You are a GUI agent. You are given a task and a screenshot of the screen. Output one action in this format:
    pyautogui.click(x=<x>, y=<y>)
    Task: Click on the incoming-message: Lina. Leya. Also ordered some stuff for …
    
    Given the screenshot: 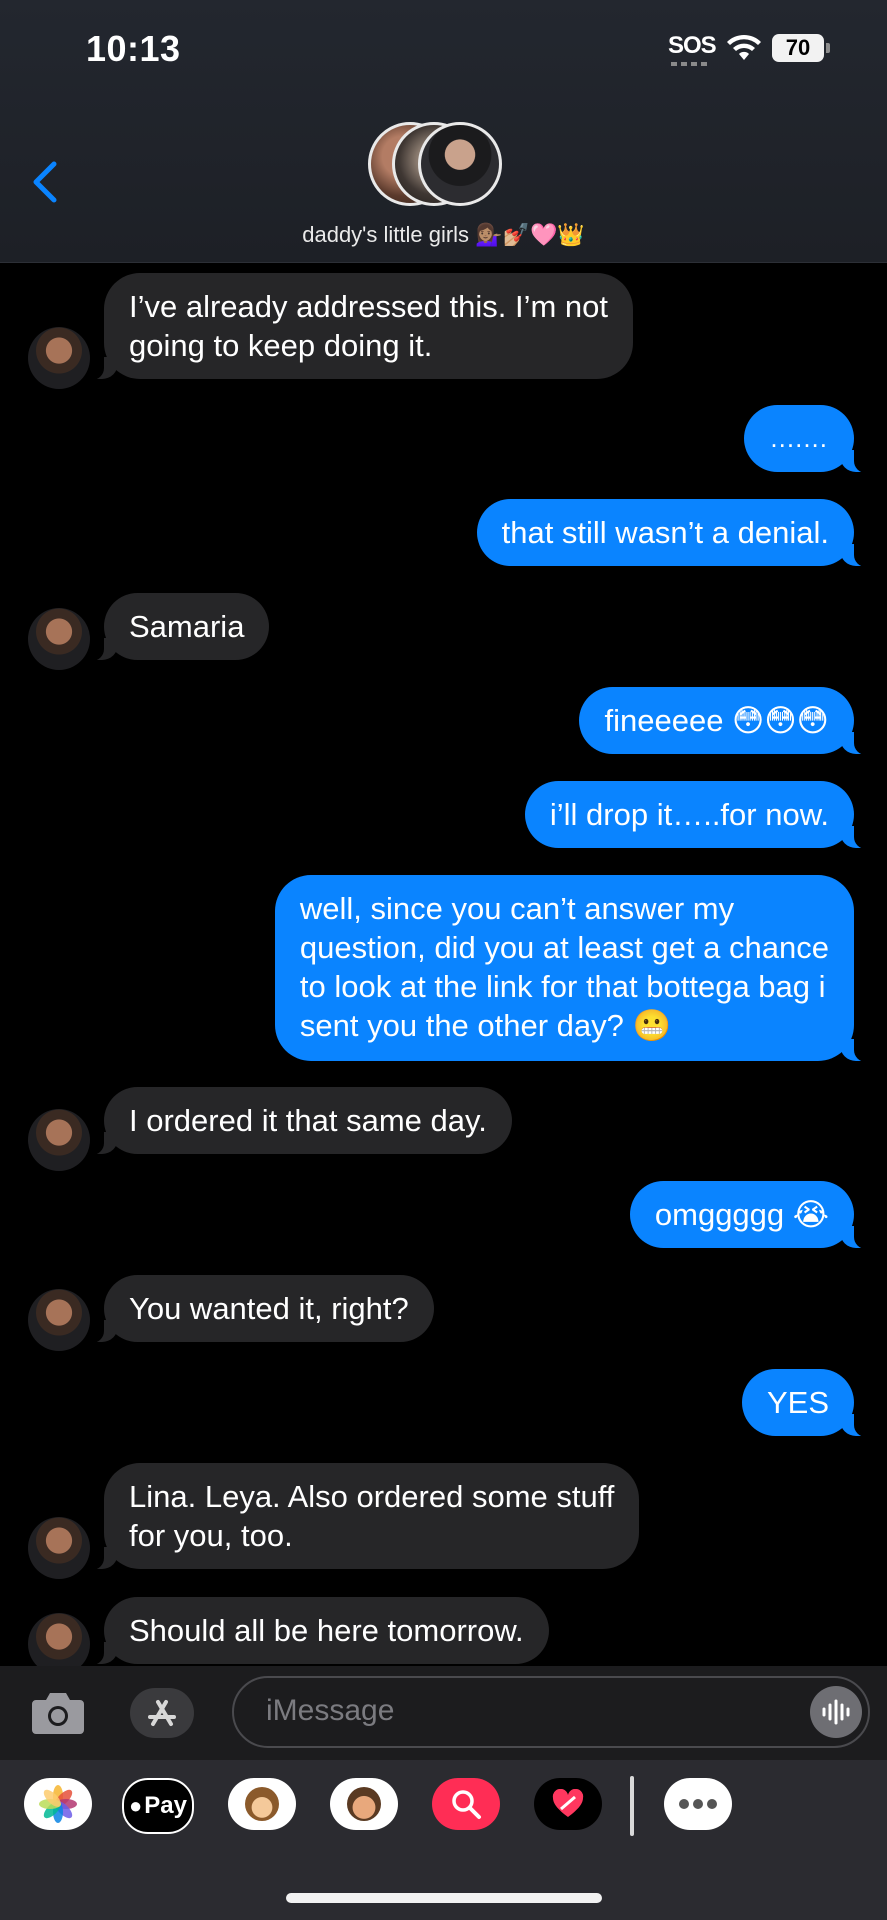 What is the action you would take?
    pyautogui.click(x=364, y=1516)
    